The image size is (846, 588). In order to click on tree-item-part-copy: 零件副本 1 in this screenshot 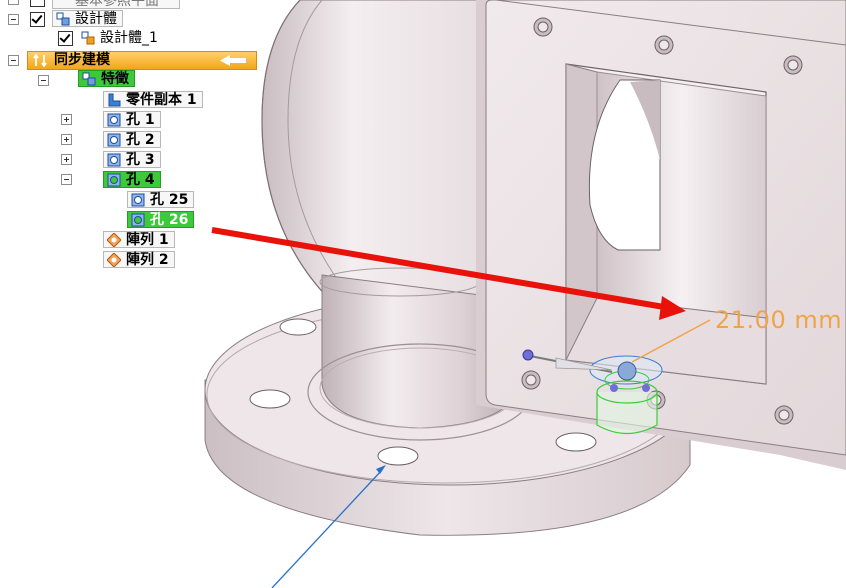, I will do `click(153, 99)`.